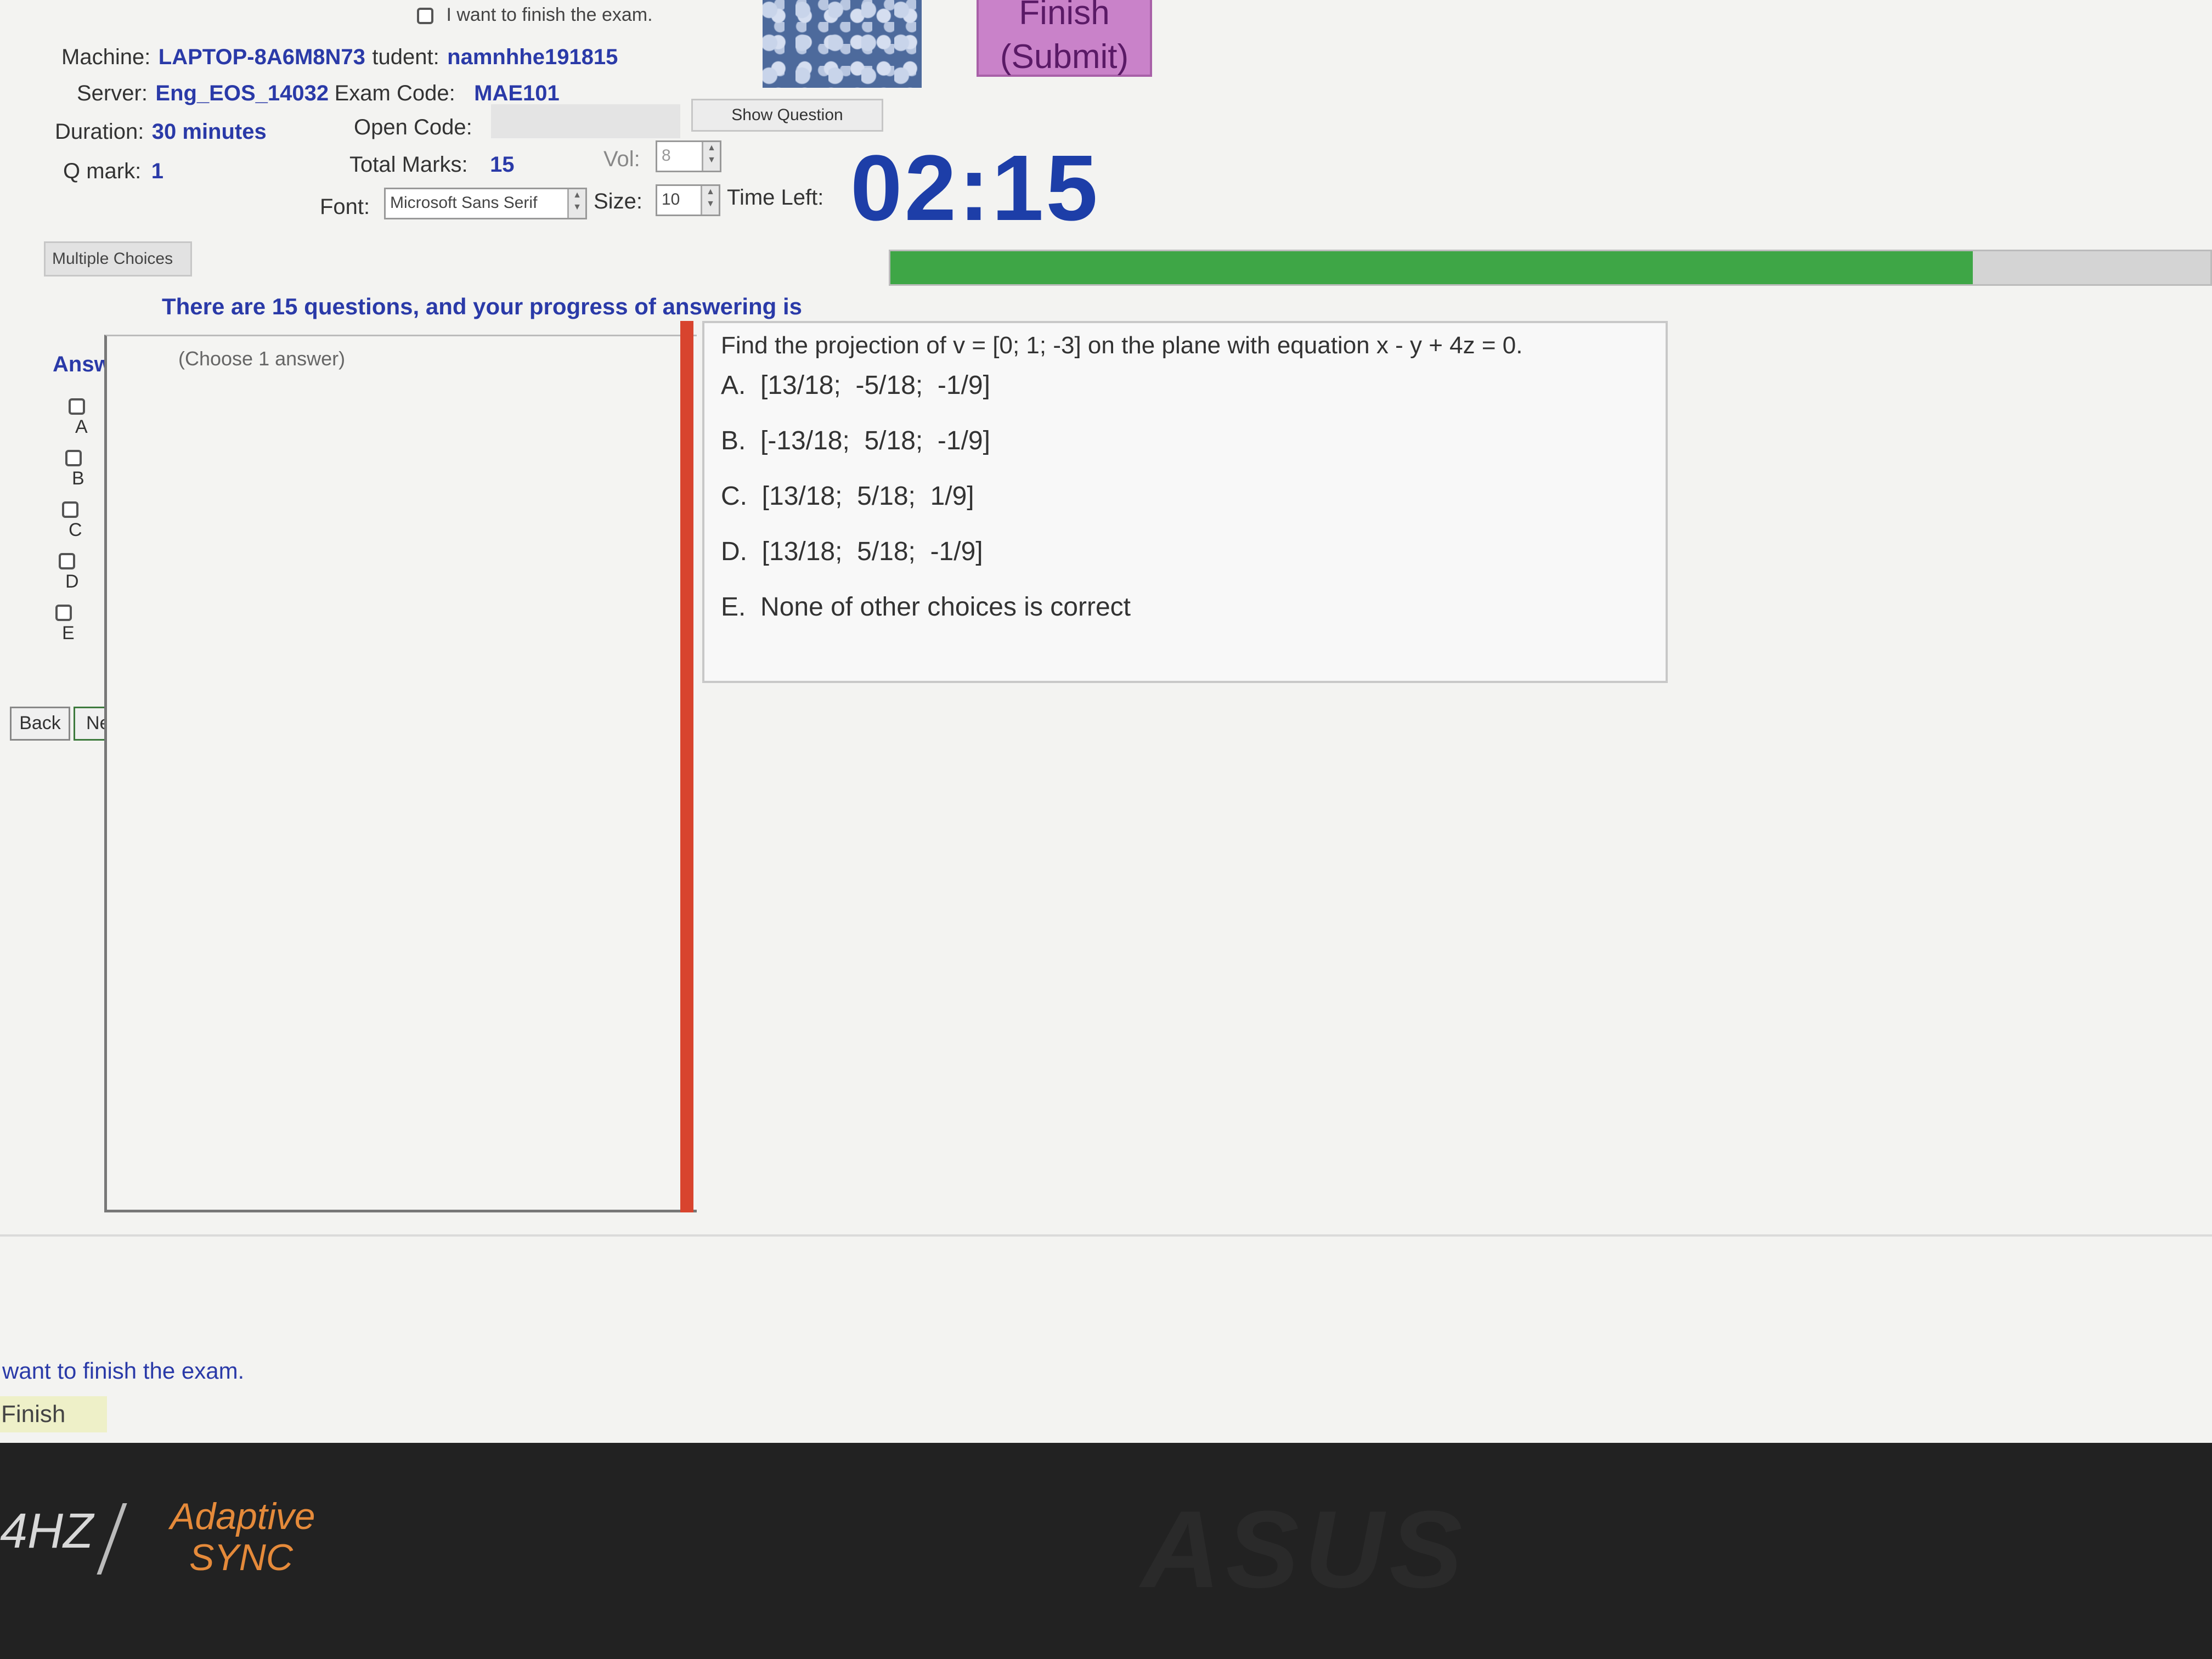 The height and width of the screenshot is (1659, 2212). I want to click on size-spin-arrows-icon: ▲ ▼, so click(710, 201).